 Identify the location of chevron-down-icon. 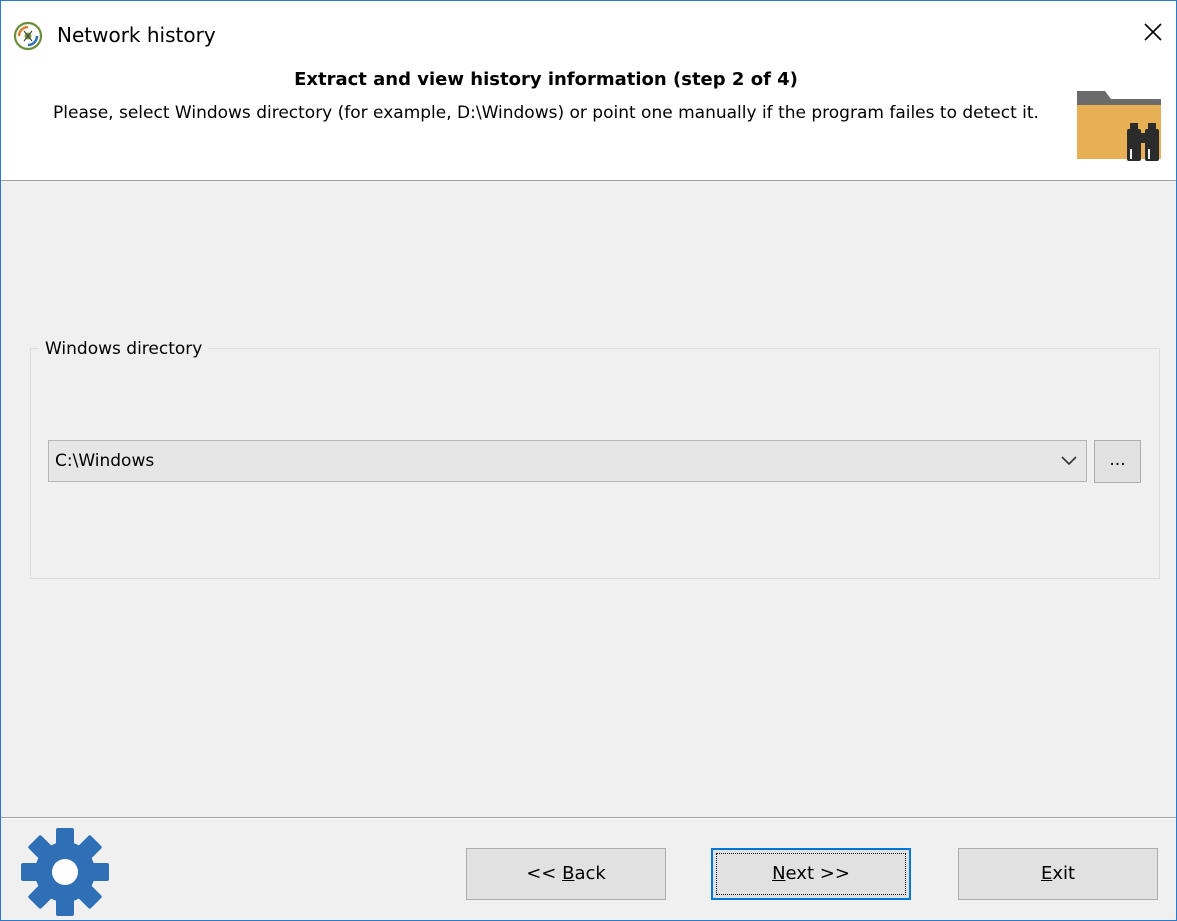
(1069, 461).